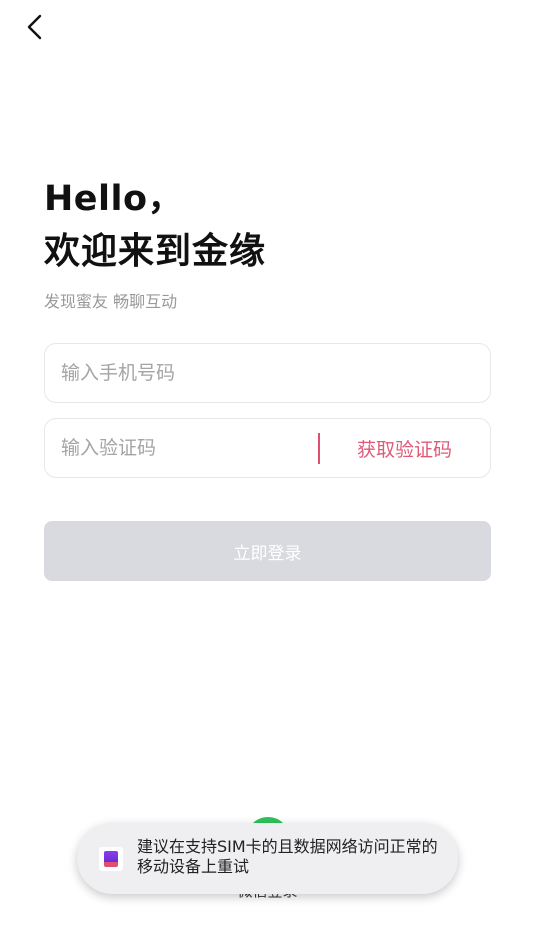 The image size is (535, 951). Describe the element at coordinates (404, 448) in the screenshot. I see `get-code-button: 获取验证码` at that location.